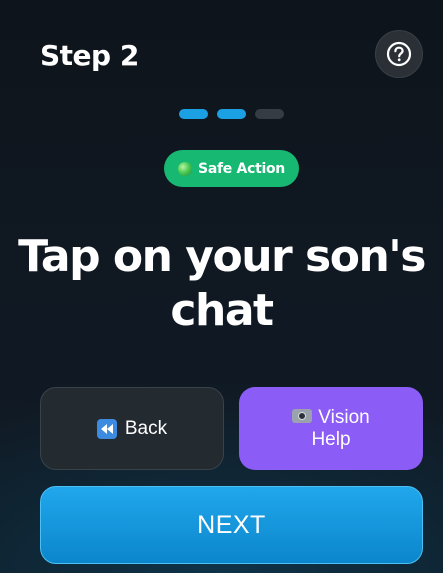  I want to click on question-circle-icon, so click(399, 54).